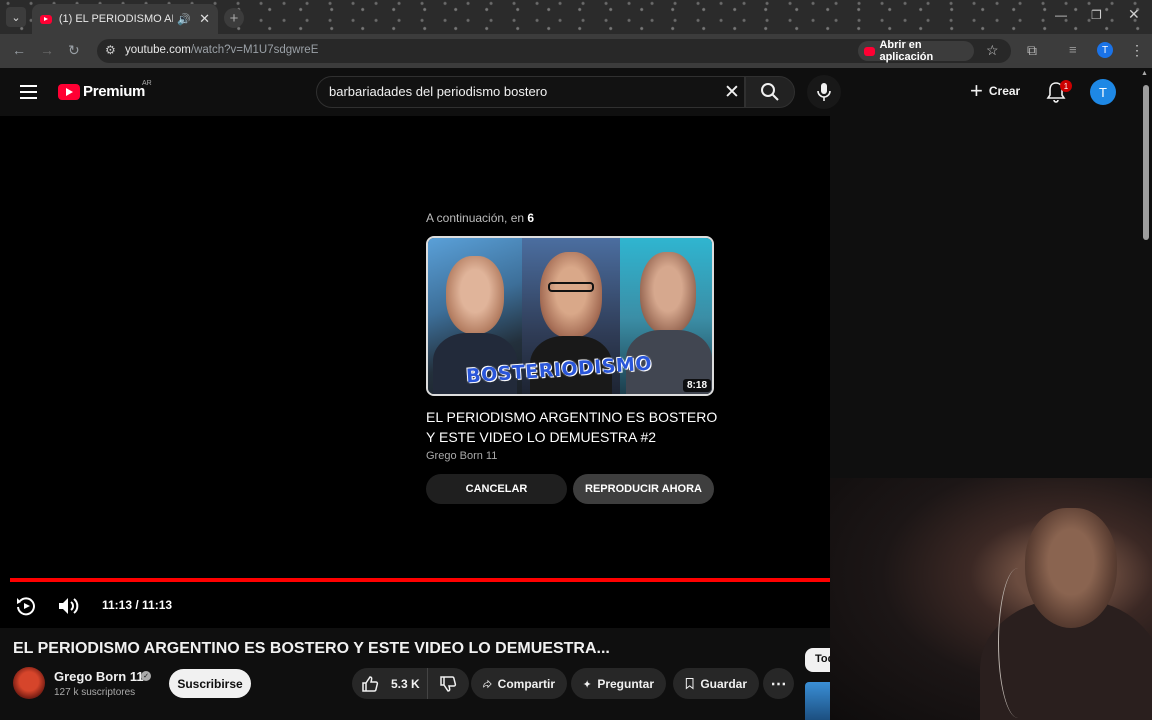 This screenshot has width=1152, height=720. I want to click on youtube-app-icon, so click(870, 51).